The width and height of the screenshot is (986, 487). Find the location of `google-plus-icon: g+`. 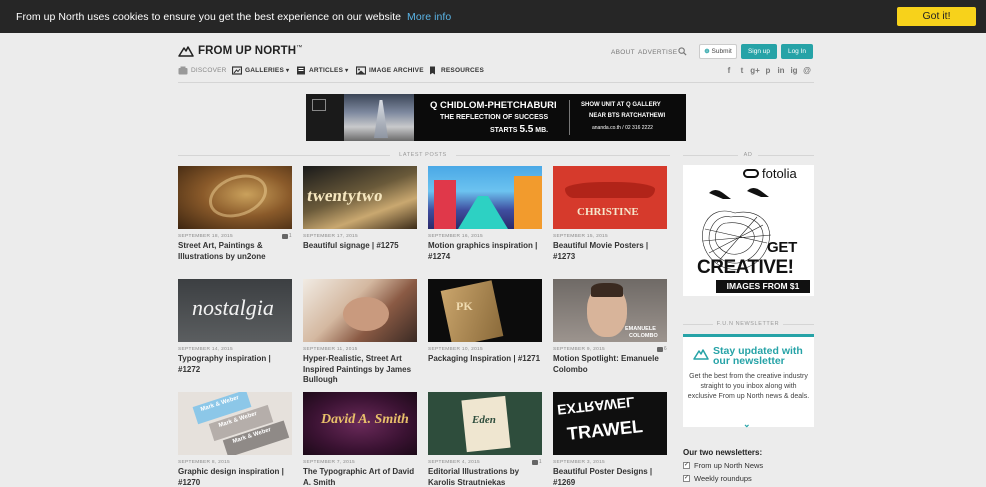

google-plus-icon: g+ is located at coordinates (755, 71).